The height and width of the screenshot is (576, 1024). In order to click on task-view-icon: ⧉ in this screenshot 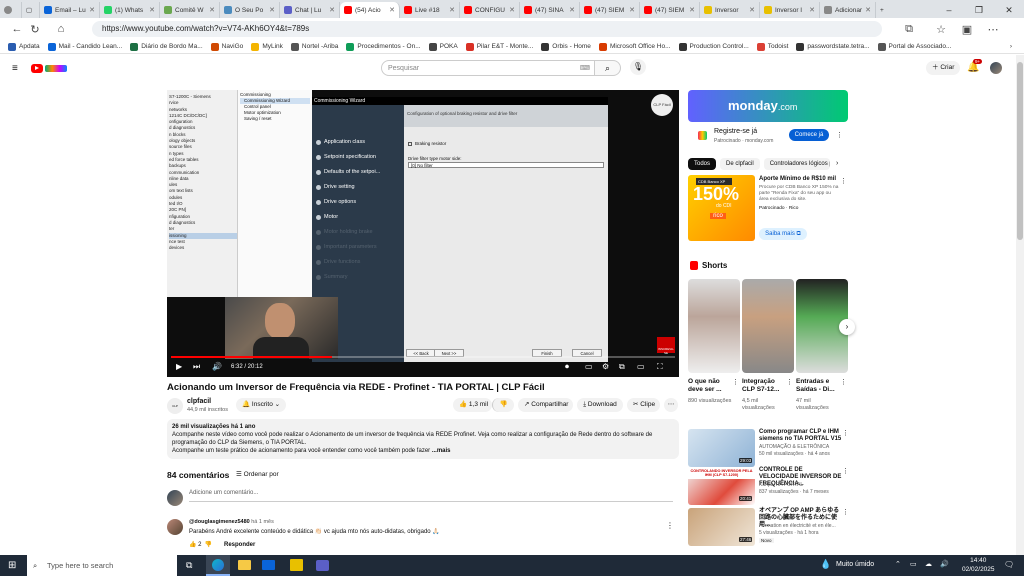, I will do `click(189, 565)`.